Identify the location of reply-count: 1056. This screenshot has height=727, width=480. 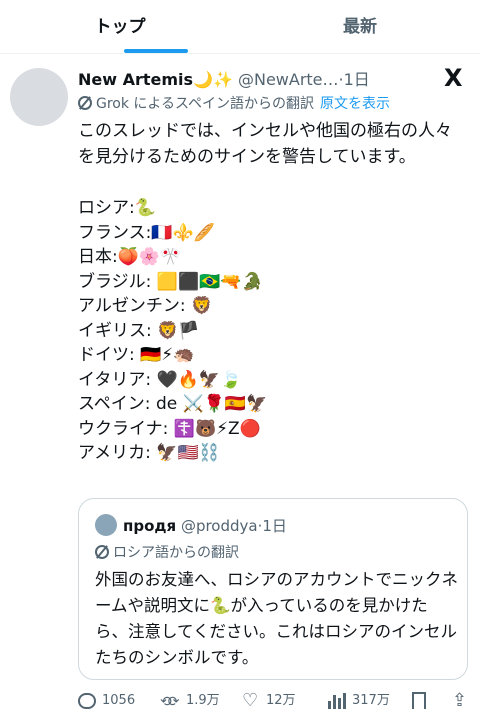
(119, 700).